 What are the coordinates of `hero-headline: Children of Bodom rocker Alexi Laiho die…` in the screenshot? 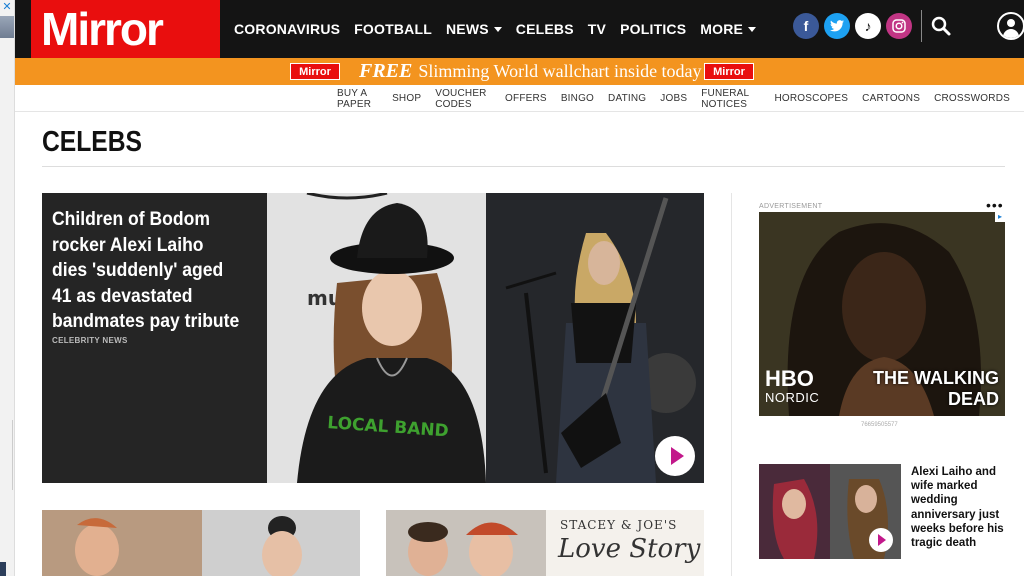 It's located at (146, 271).